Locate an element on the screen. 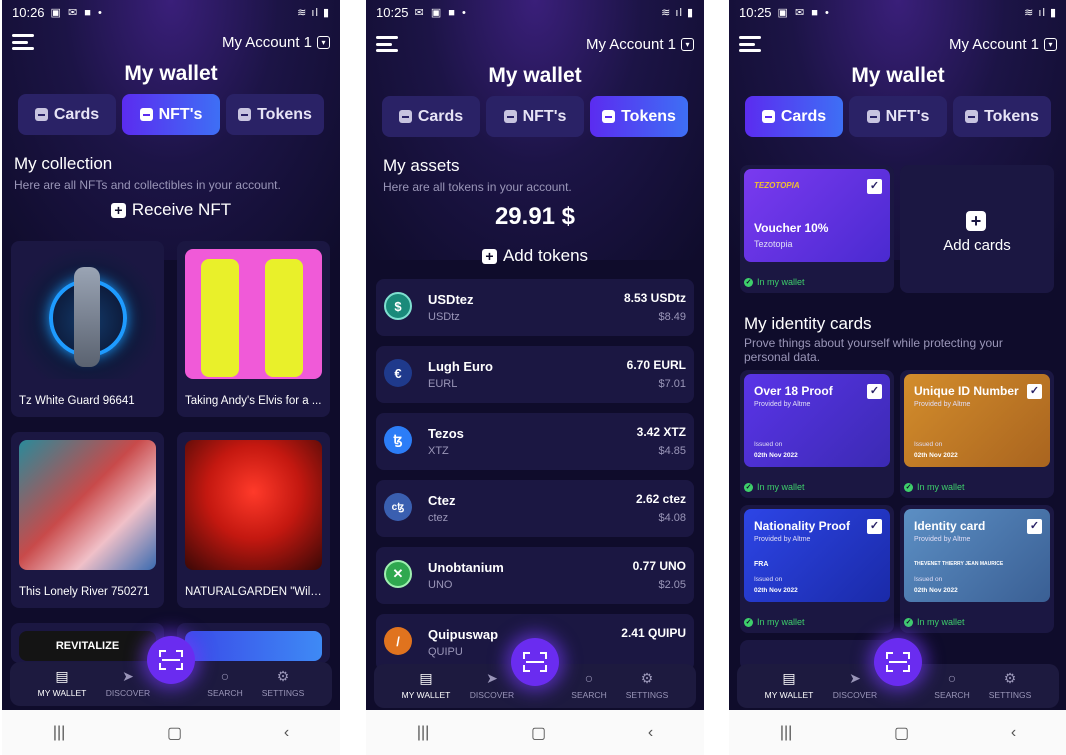 The width and height of the screenshot is (1066, 755). token-symbol: QUIPU is located at coordinates (445, 652).